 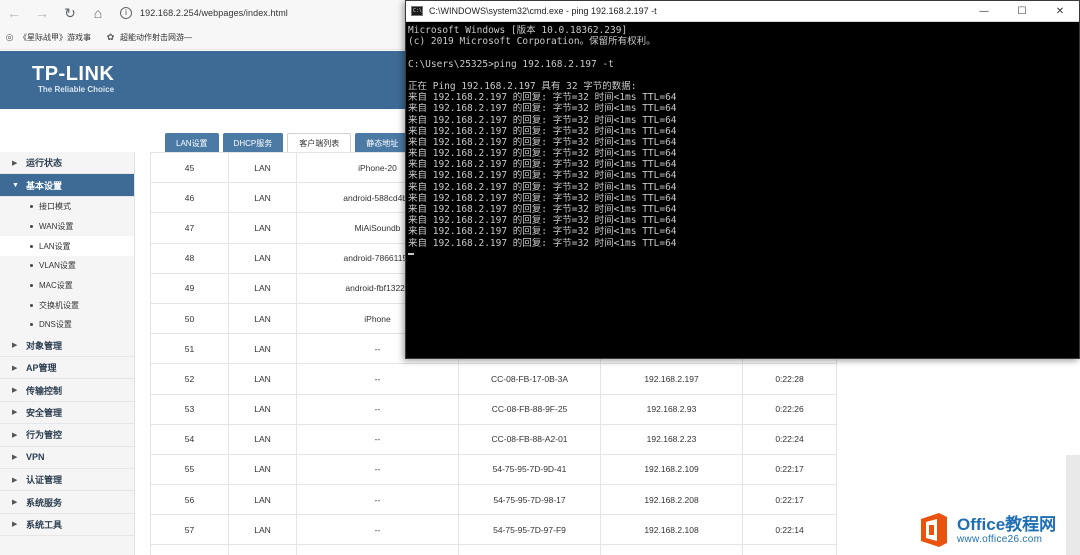 I want to click on cell-lease-time: 0:22:26, so click(x=789, y=409).